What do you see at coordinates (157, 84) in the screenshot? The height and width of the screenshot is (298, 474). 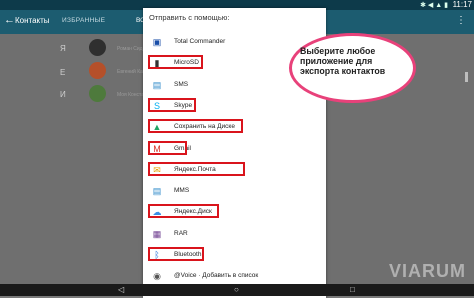 I see `sms-icon: ▤` at bounding box center [157, 84].